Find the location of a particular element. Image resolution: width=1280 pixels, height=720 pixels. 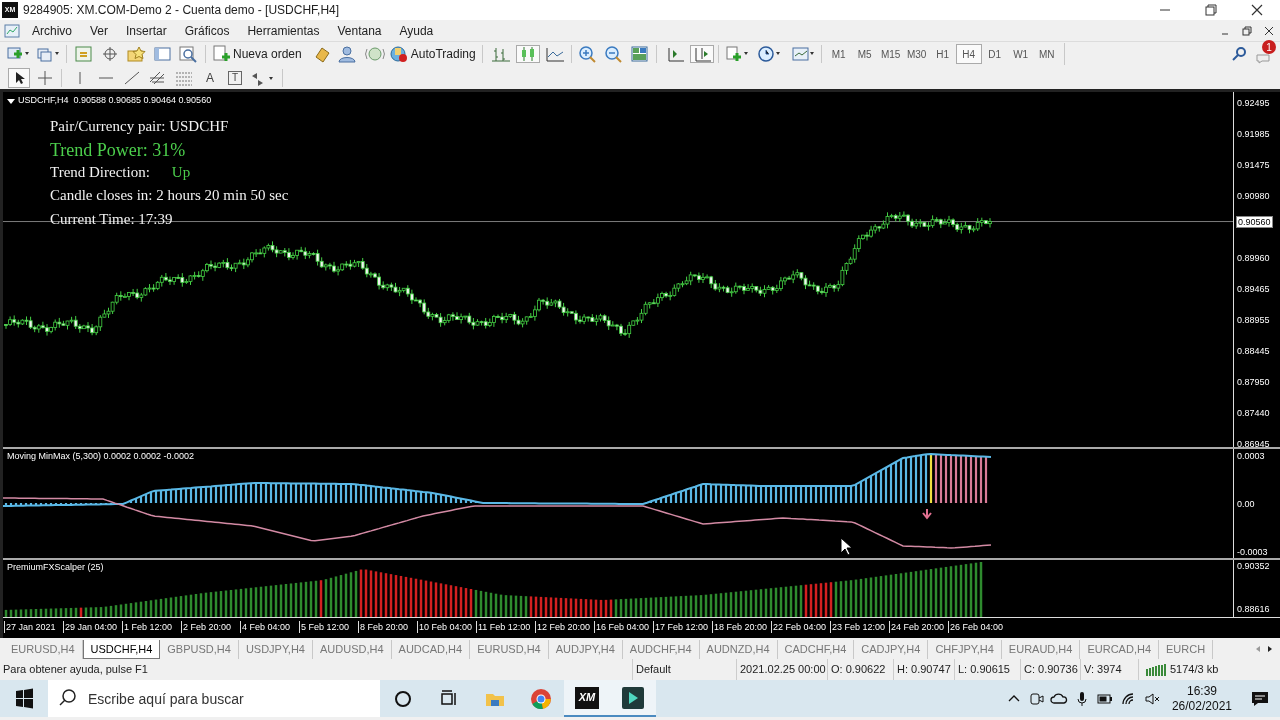

menu-item: Gráficos is located at coordinates (207, 30).